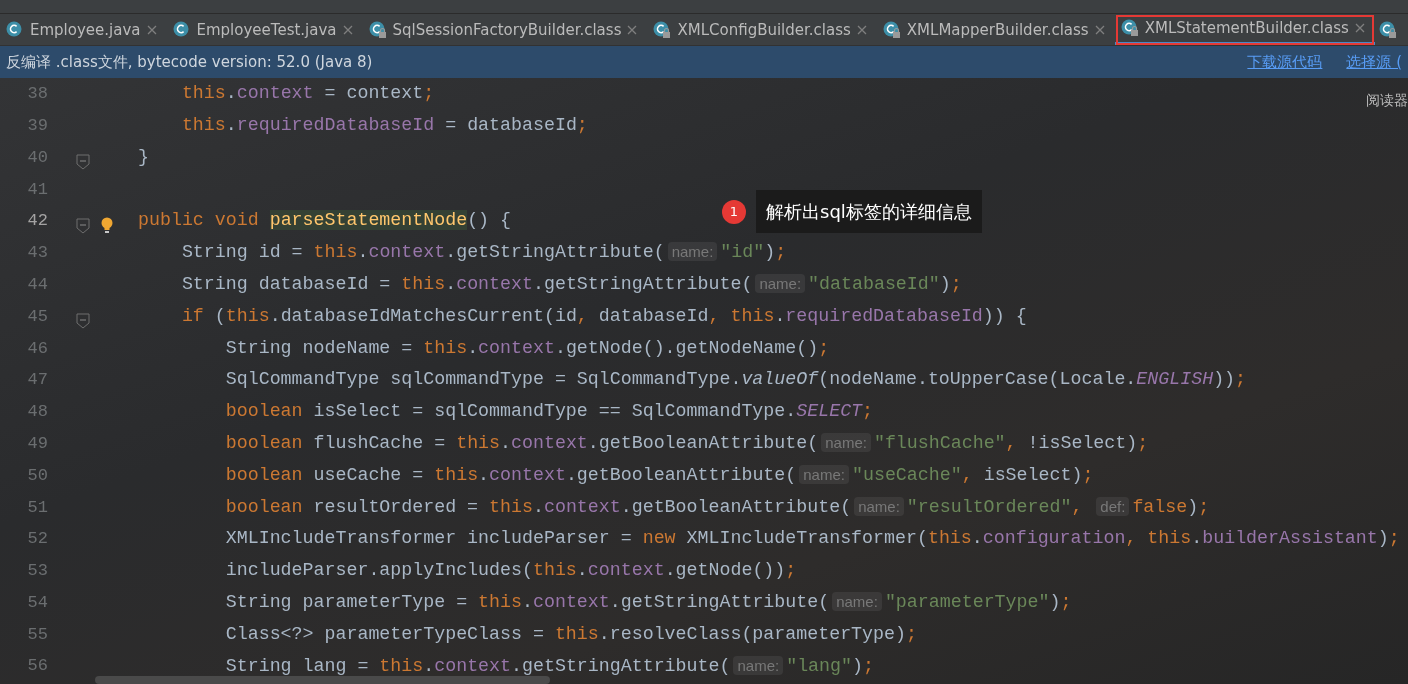 The height and width of the screenshot is (684, 1408). What do you see at coordinates (510, 571) in the screenshot?
I see `code-line: includeParser.applyIncludes(this.context.getNode());` at bounding box center [510, 571].